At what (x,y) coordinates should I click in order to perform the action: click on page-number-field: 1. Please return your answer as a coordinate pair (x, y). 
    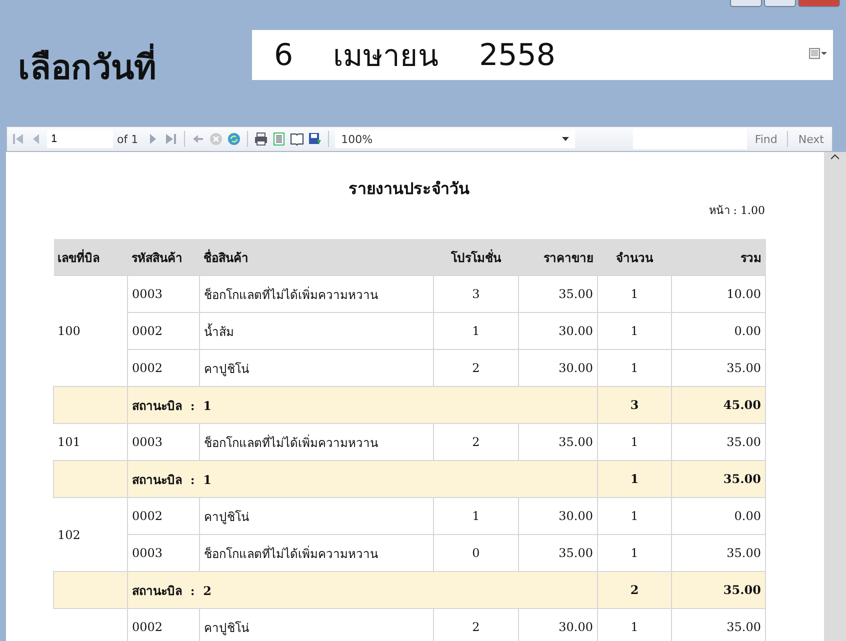
    Looking at the image, I should click on (80, 139).